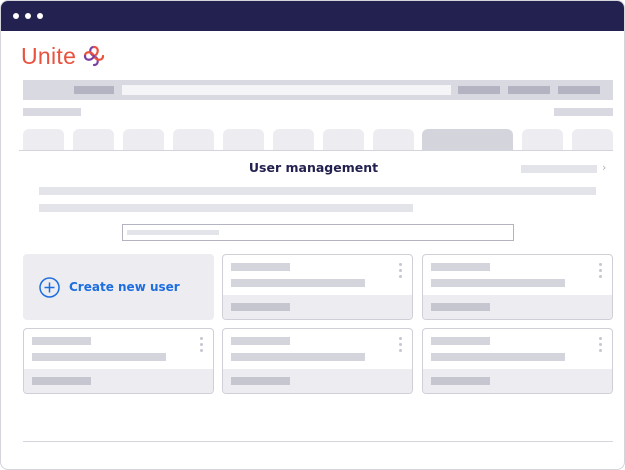 This screenshot has width=625, height=470. Describe the element at coordinates (124, 287) in the screenshot. I see `create-new-user-label: Create new user` at that location.